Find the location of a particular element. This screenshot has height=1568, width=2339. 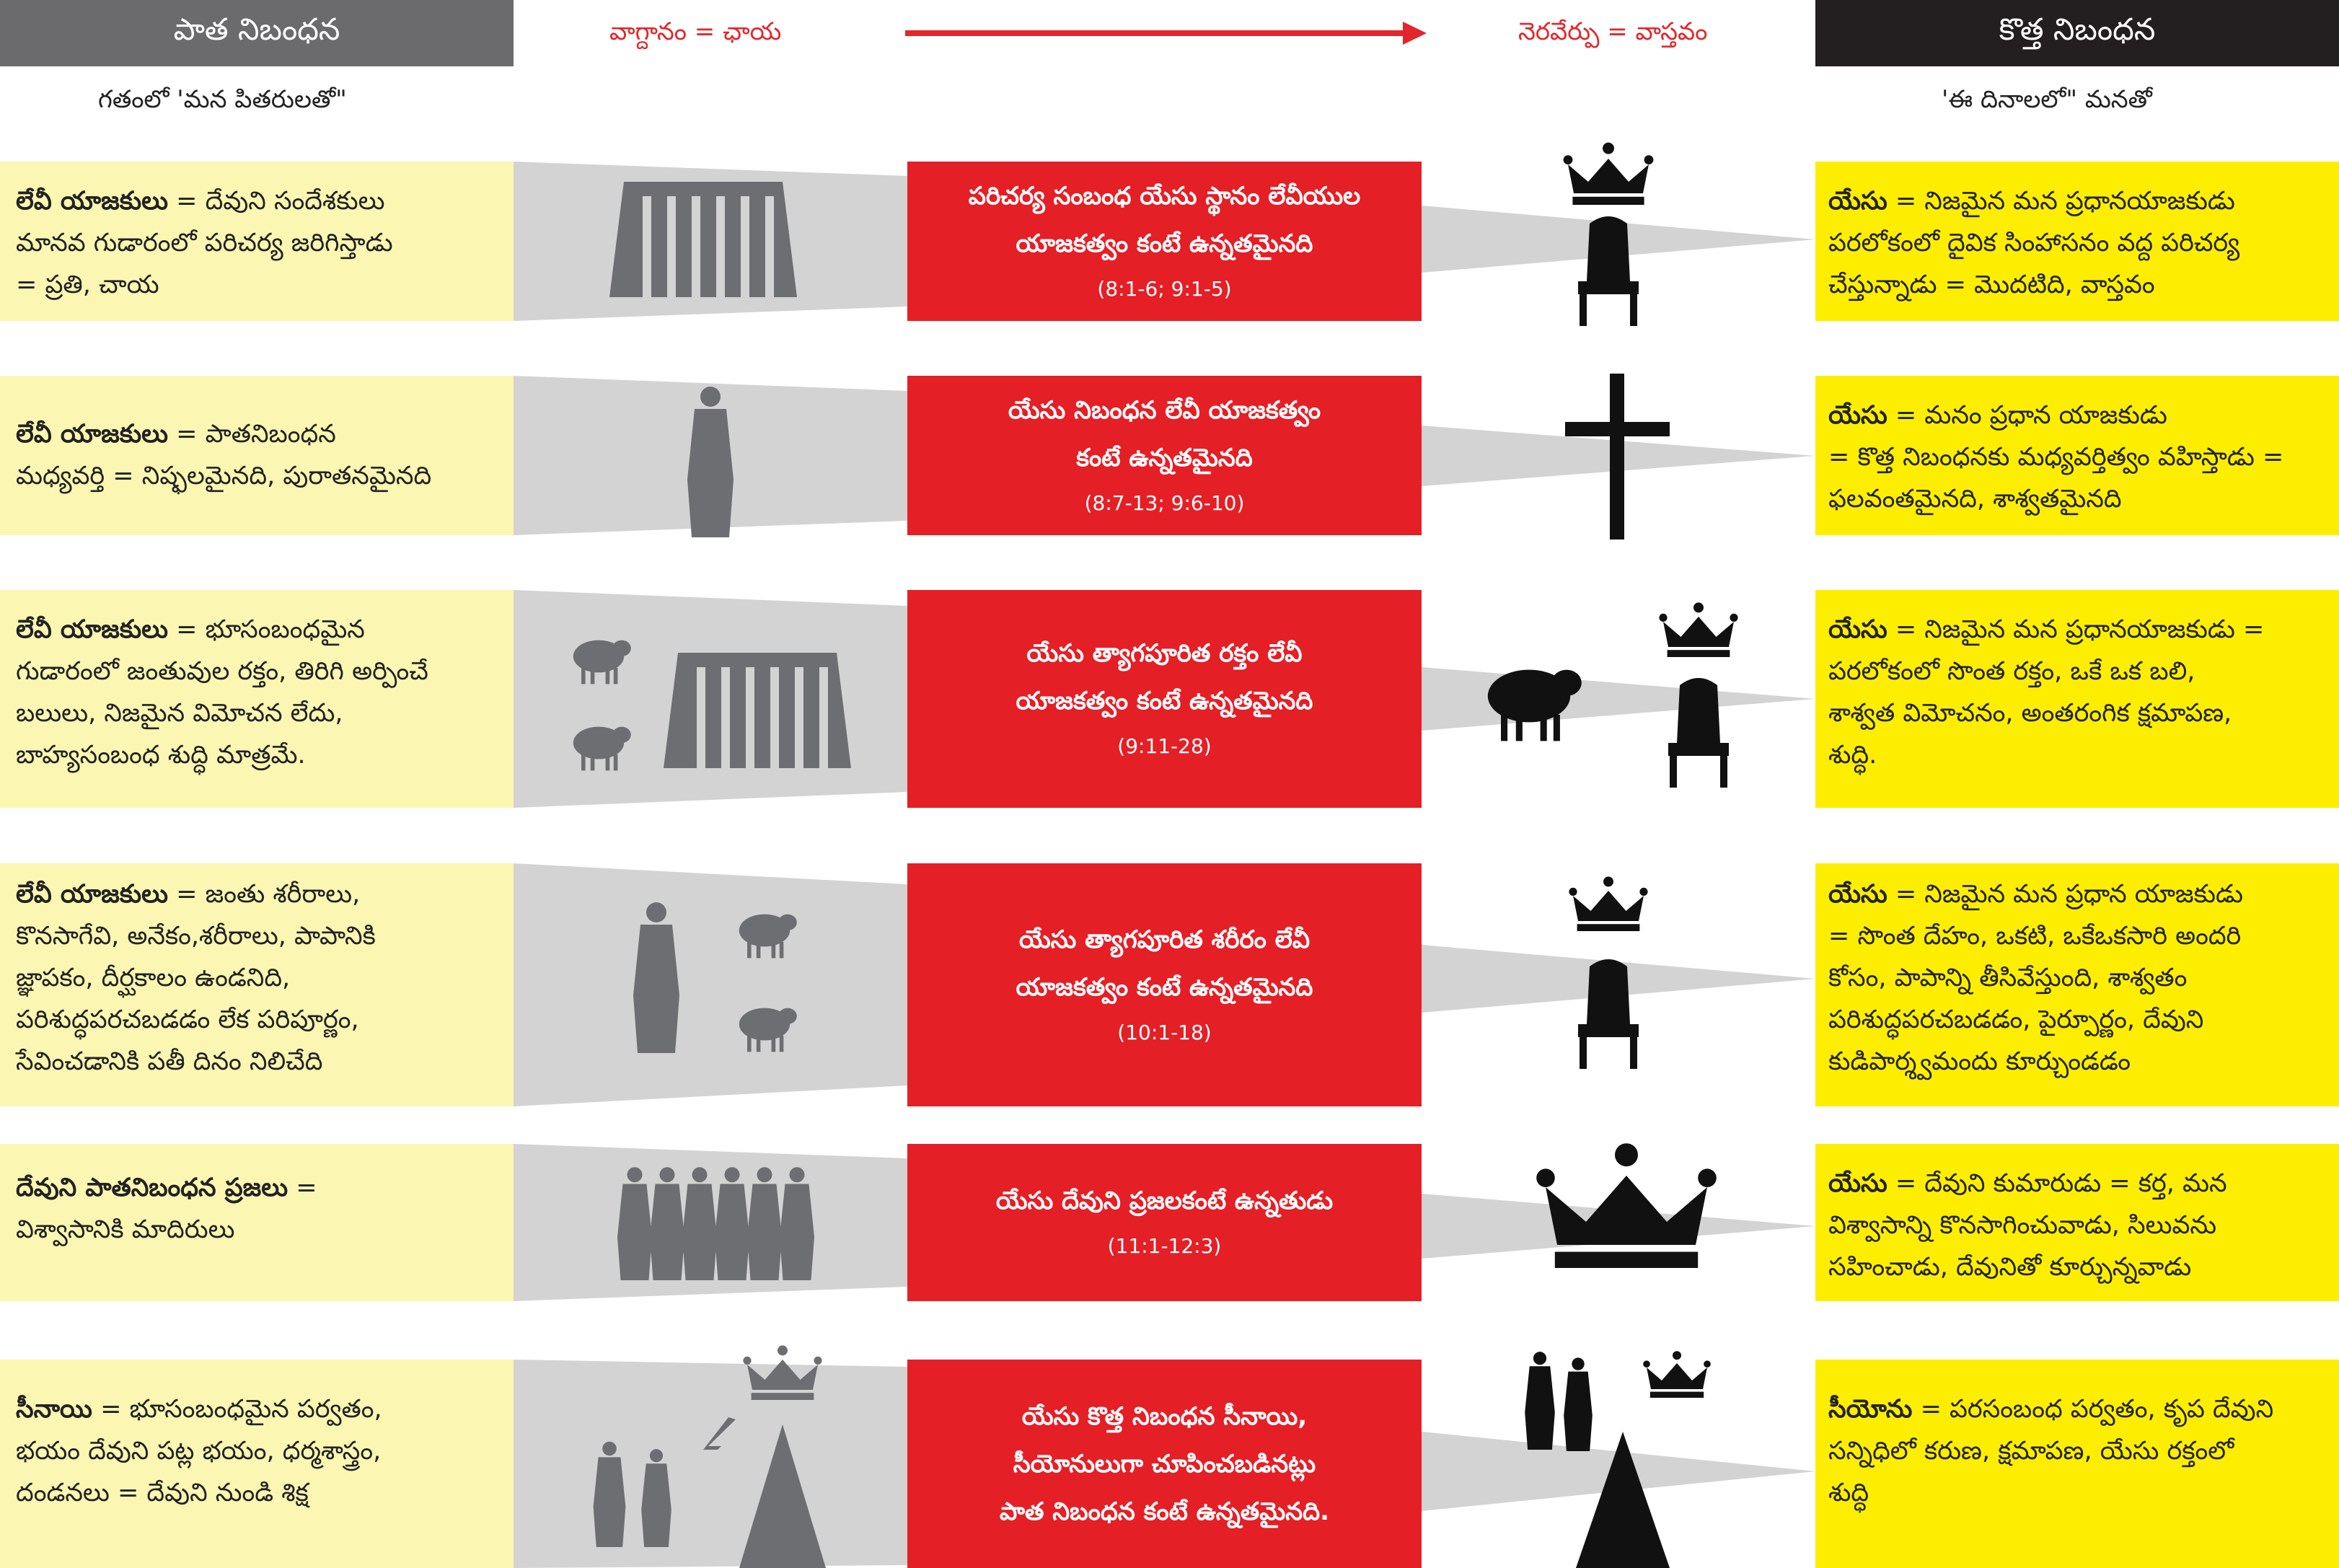

people-group-icon is located at coordinates (715, 1224).